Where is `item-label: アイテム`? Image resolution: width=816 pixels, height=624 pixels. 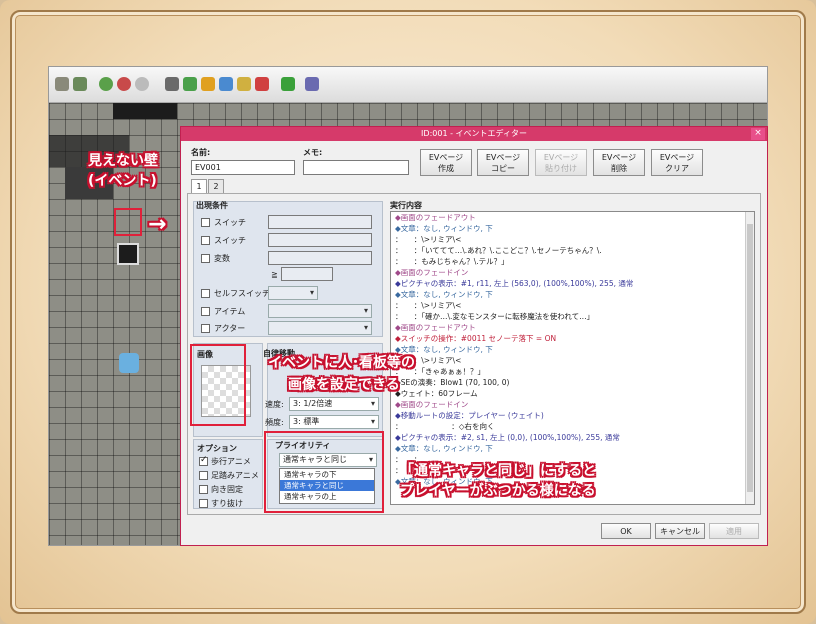 item-label: アイテム is located at coordinates (230, 311).